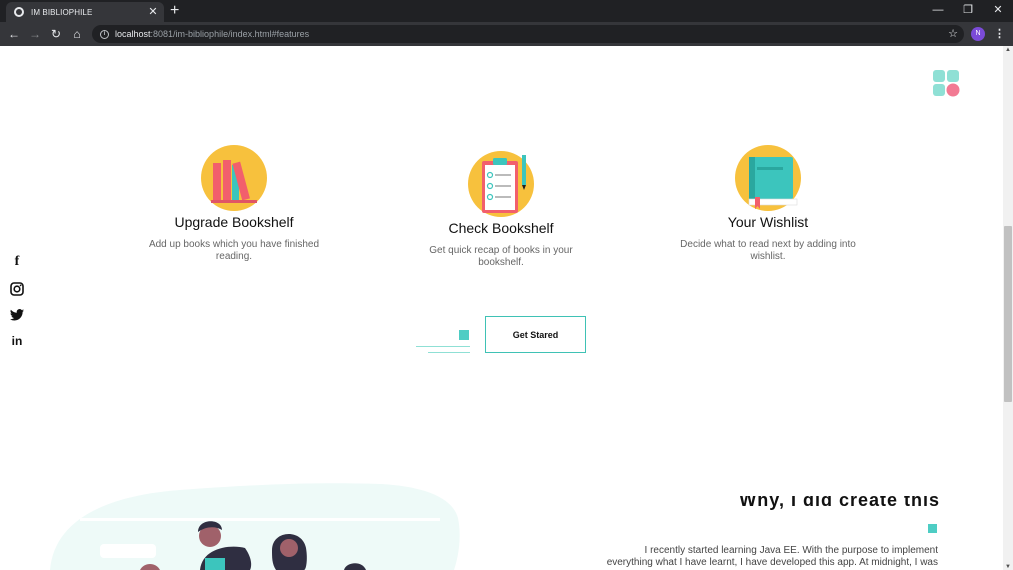 This screenshot has width=1013, height=570. Describe the element at coordinates (234, 222) in the screenshot. I see `feature-title: Upgrade Bookshelf` at that location.